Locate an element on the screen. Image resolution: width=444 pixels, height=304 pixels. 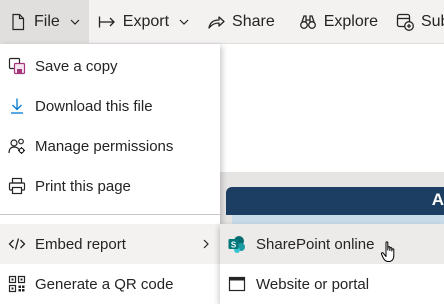
report-header-text: A is located at coordinates (437, 199).